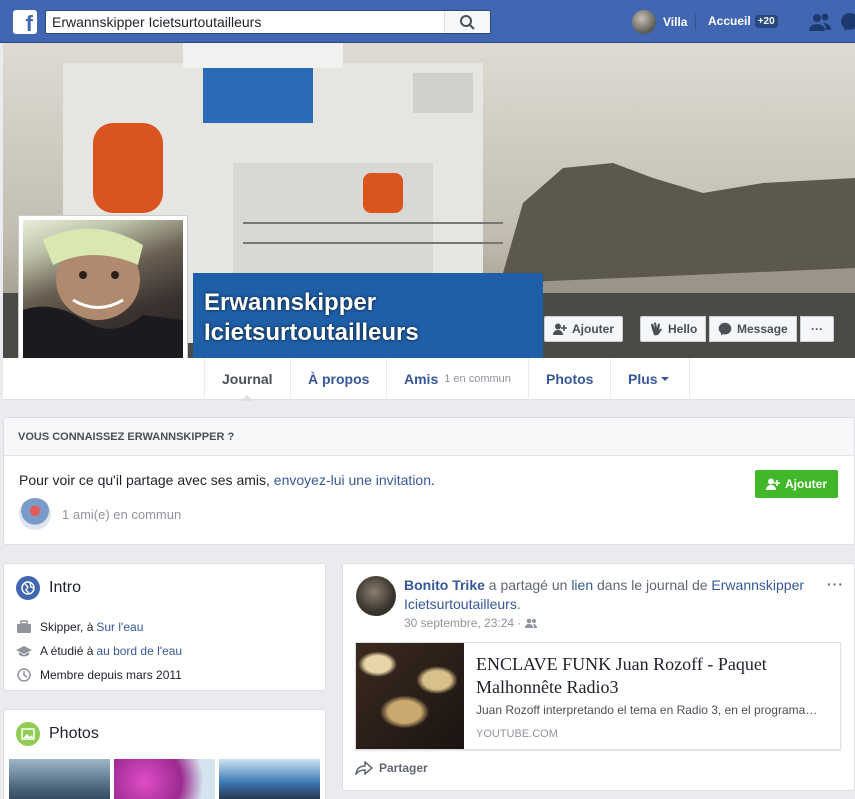 The height and width of the screenshot is (799, 855). I want to click on profile-link: Villa, so click(659, 22).